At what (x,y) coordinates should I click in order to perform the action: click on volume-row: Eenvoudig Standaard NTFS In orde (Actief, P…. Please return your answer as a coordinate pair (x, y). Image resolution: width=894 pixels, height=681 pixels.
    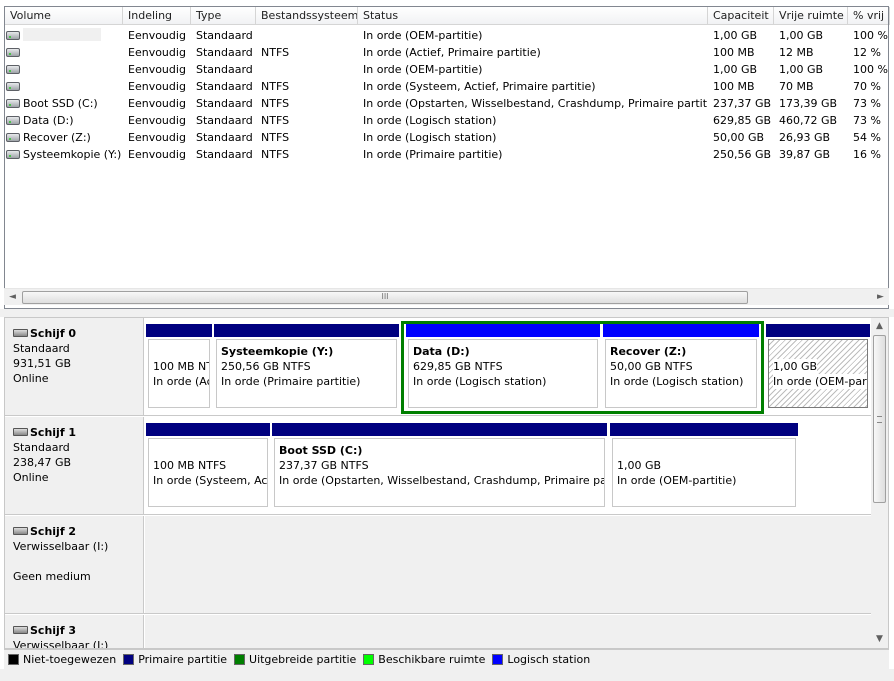
    Looking at the image, I should click on (446, 52).